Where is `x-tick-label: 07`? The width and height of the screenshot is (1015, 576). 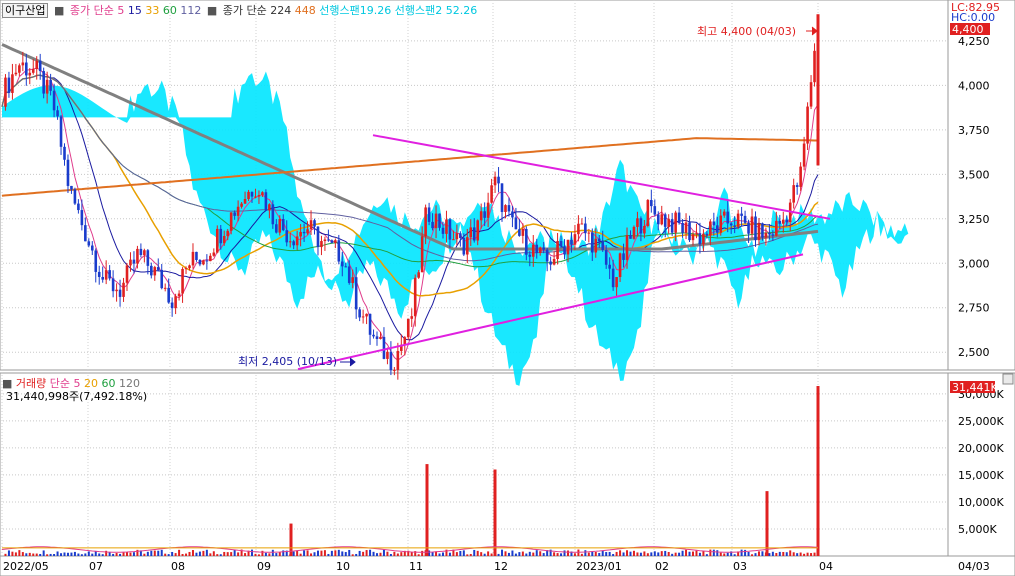
x-tick-label: 07 is located at coordinates (96, 566).